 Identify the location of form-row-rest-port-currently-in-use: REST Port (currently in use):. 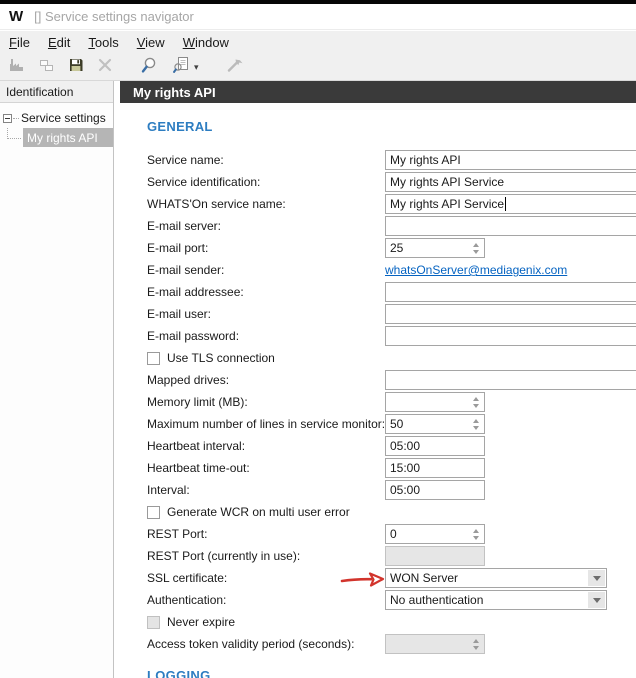
(378, 556).